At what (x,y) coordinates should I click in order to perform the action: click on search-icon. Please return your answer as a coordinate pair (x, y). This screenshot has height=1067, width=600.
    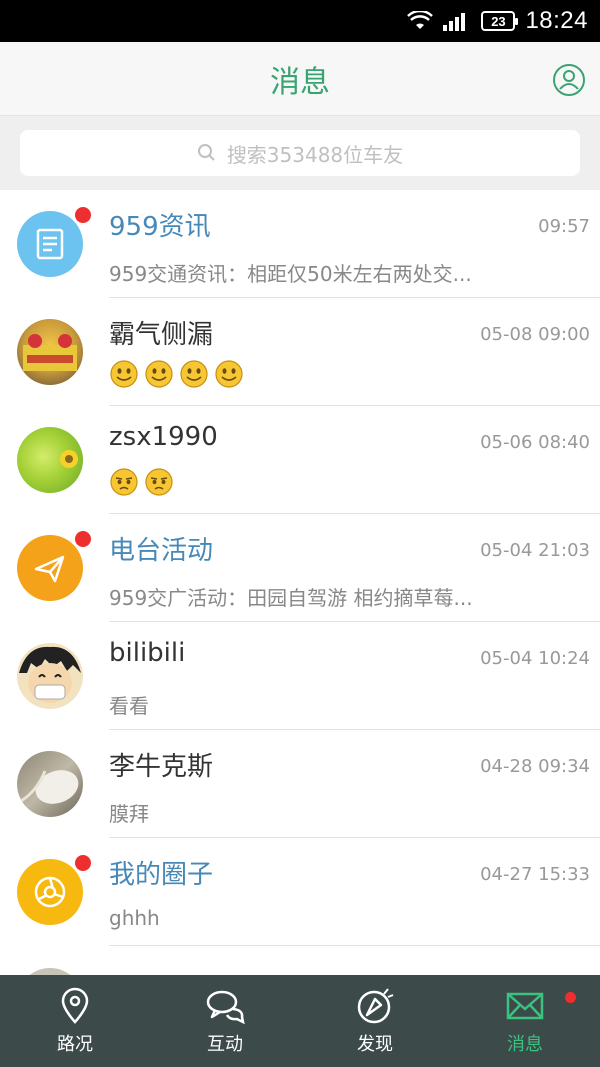
    Looking at the image, I should click on (206, 152).